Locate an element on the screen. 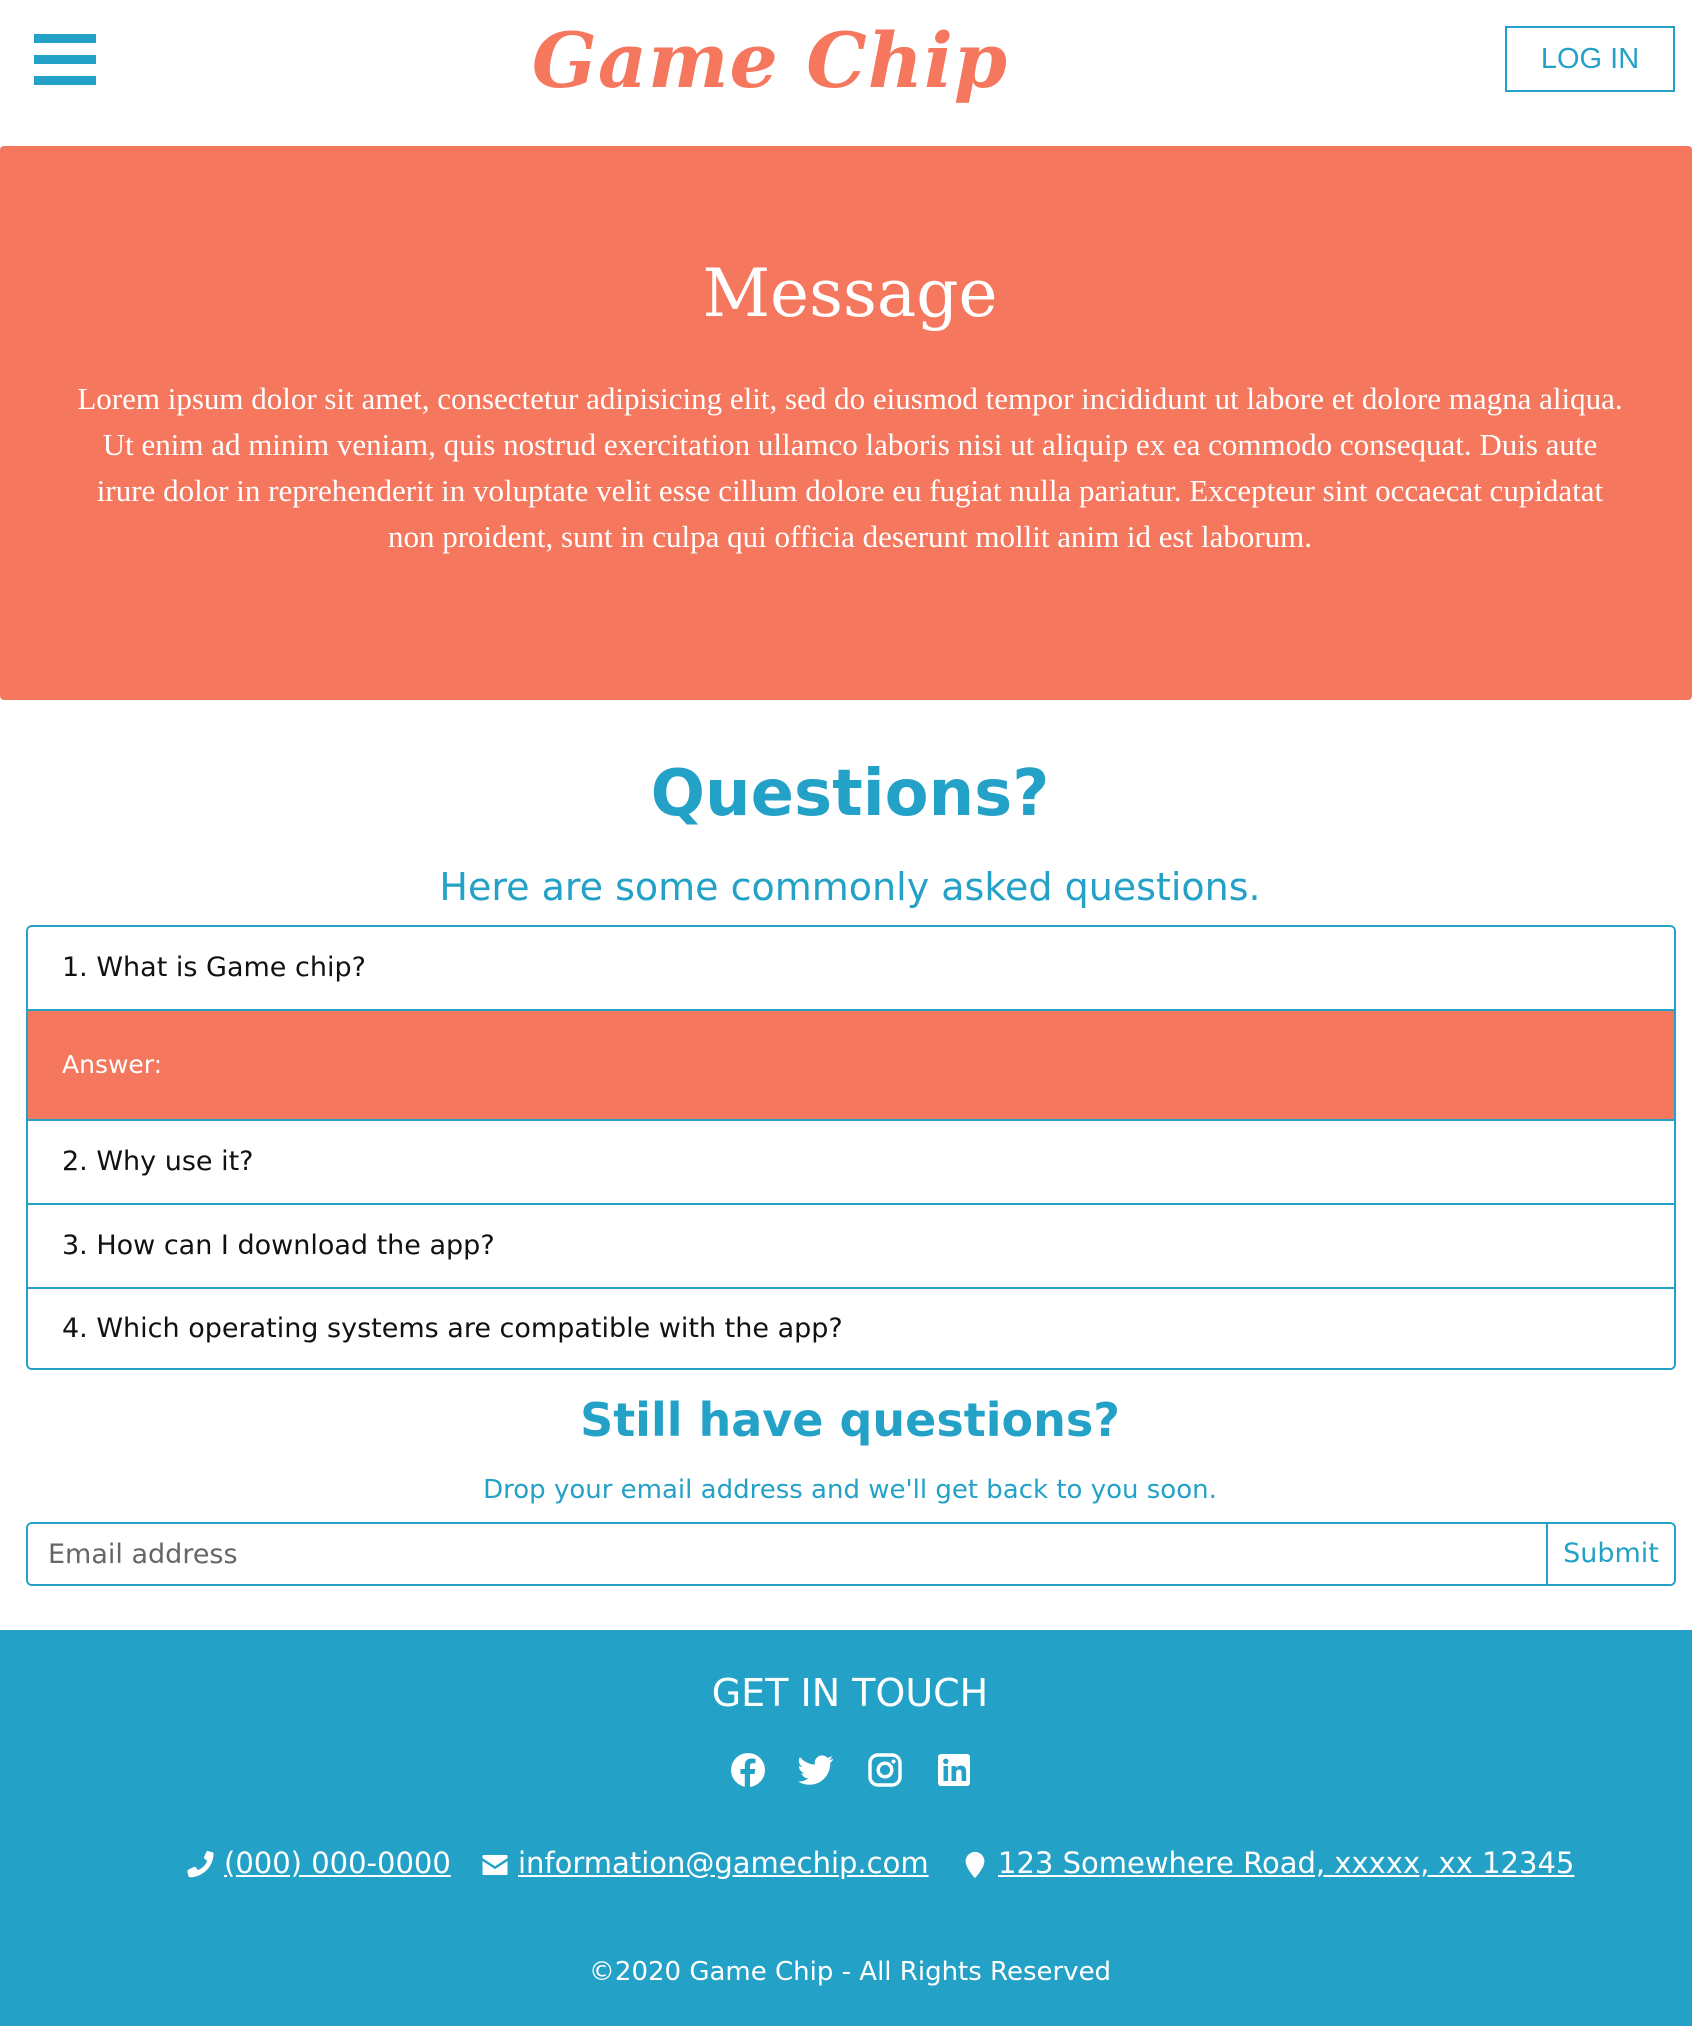 The height and width of the screenshot is (2026, 1692). faq-question-1: 1. What is Game chip? is located at coordinates (851, 968).